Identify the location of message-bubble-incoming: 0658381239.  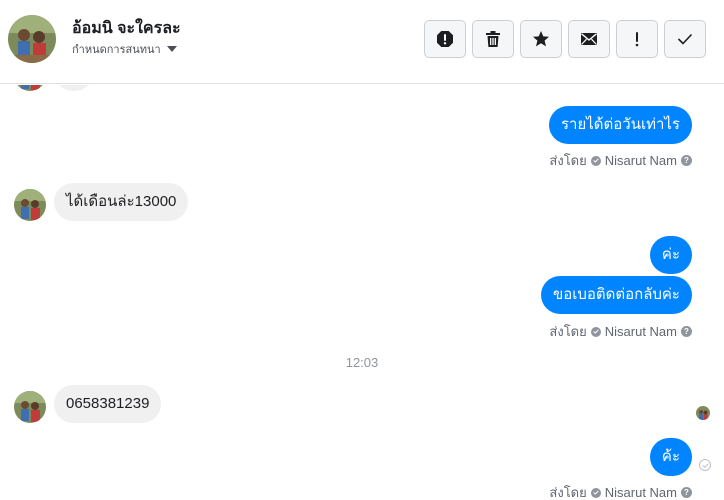
(108, 404).